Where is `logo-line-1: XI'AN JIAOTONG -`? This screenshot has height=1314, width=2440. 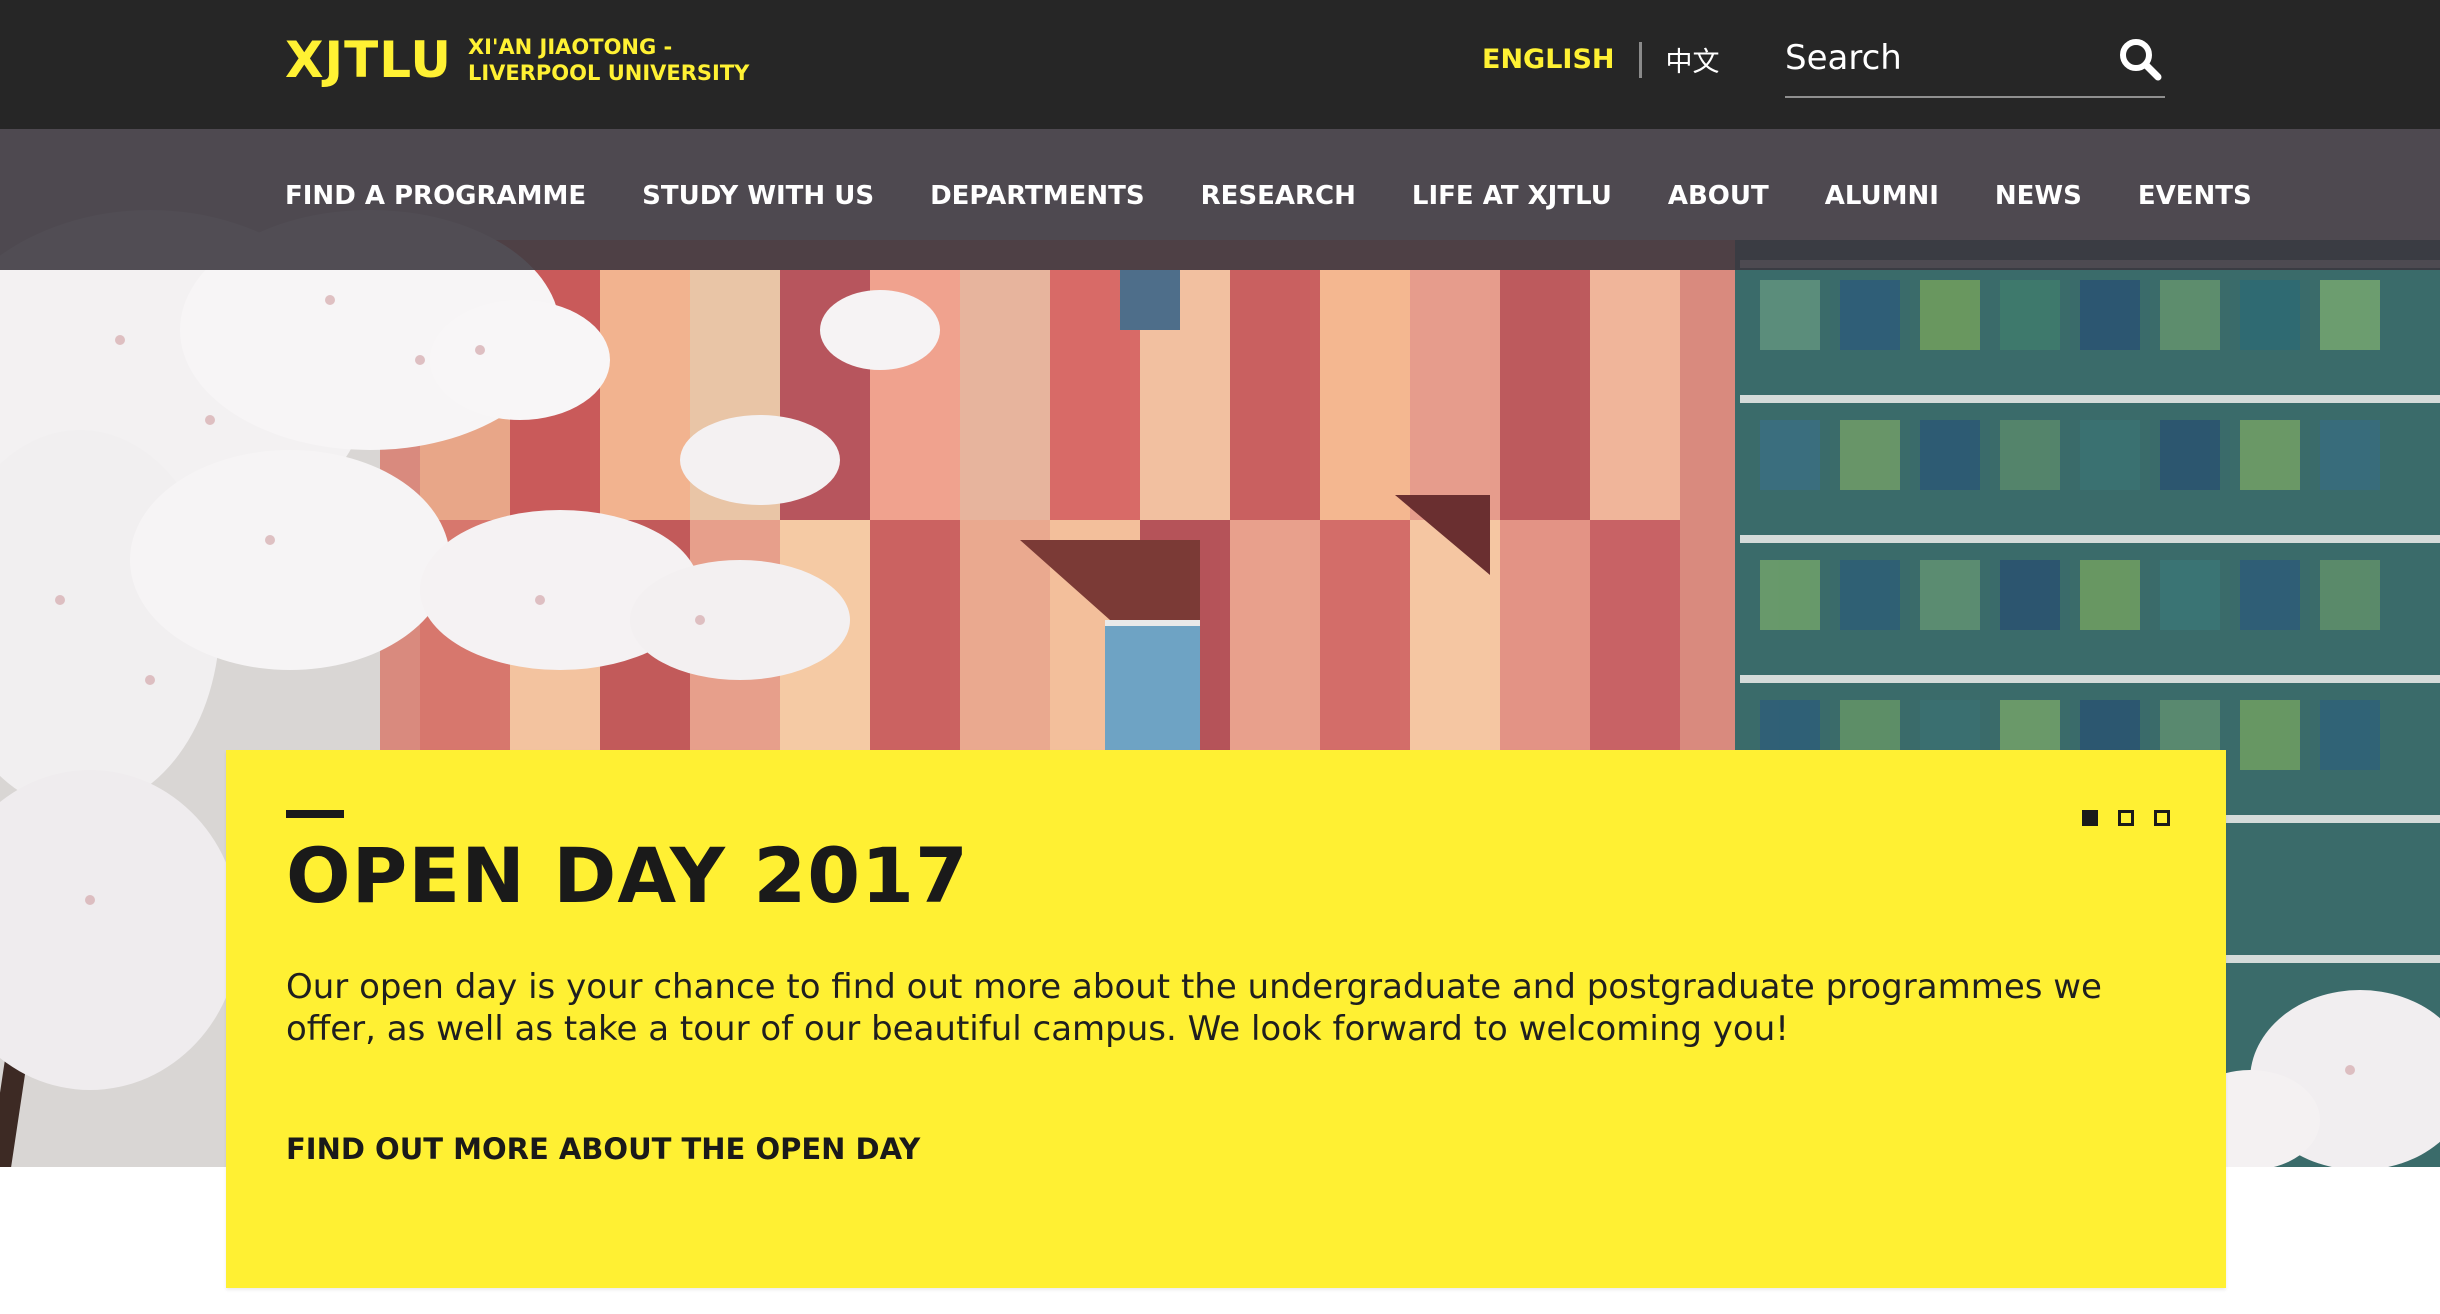
logo-line-1: XI'AN JIAOTONG - is located at coordinates (570, 47).